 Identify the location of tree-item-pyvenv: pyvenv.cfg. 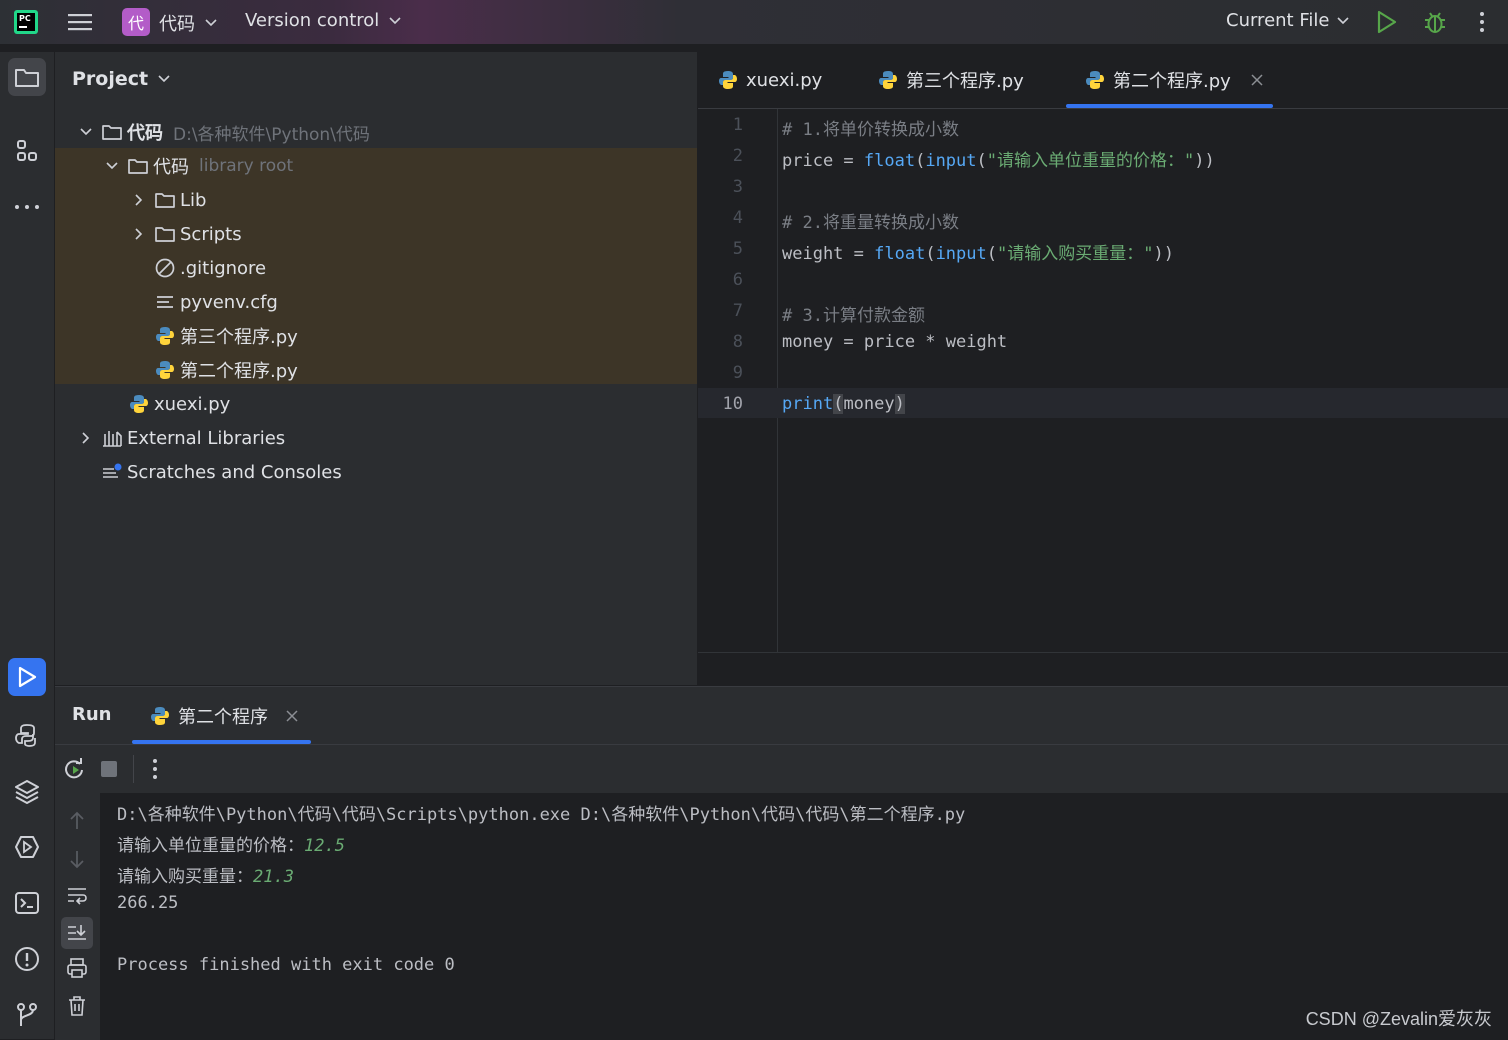
(216, 302).